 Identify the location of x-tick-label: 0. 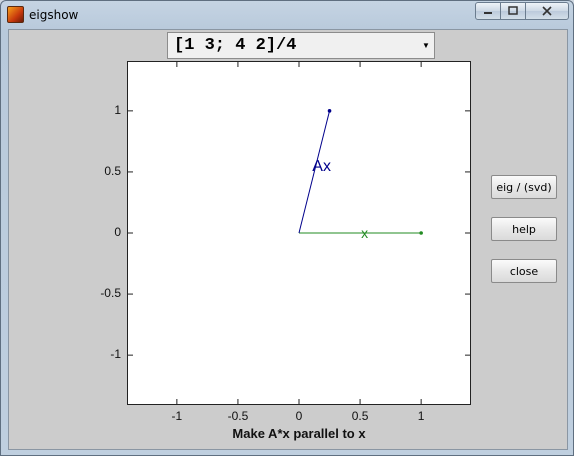
(299, 416).